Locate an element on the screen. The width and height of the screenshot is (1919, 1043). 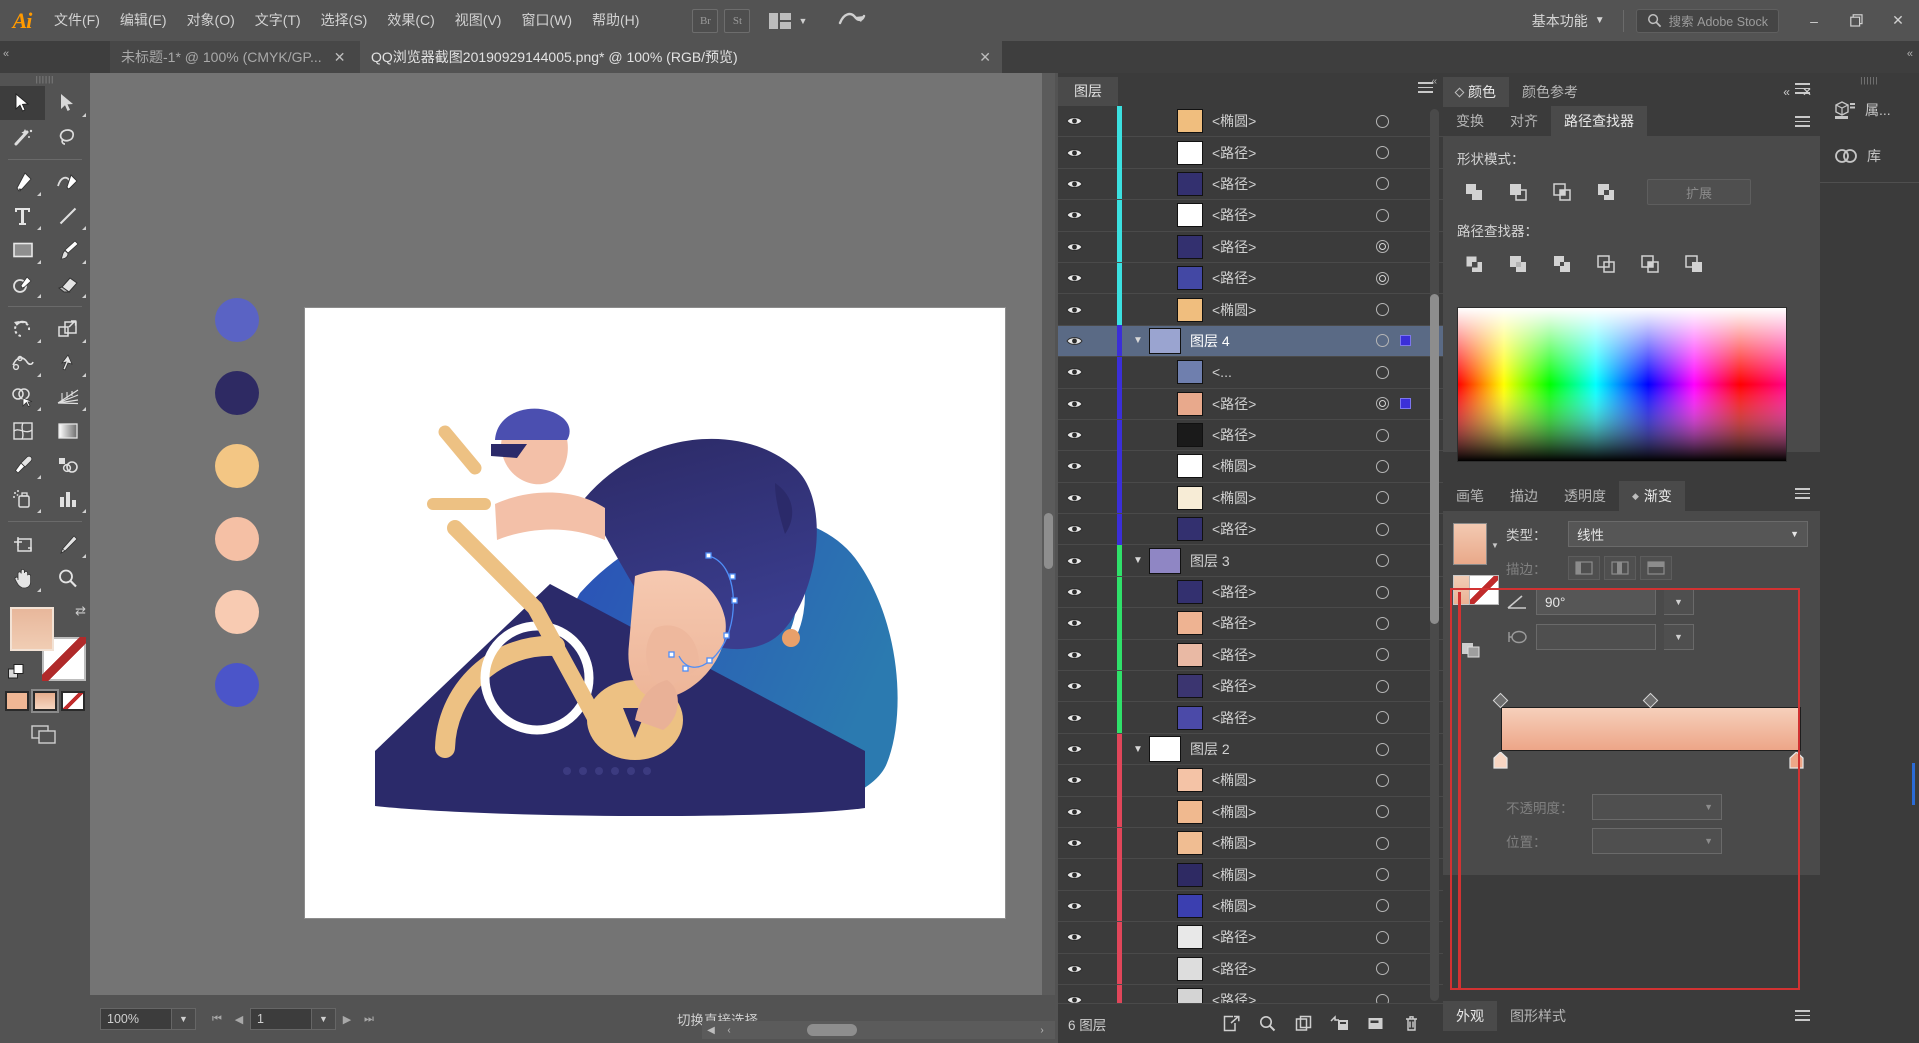
gradient-opacity-select: ▼ is located at coordinates (1657, 807).